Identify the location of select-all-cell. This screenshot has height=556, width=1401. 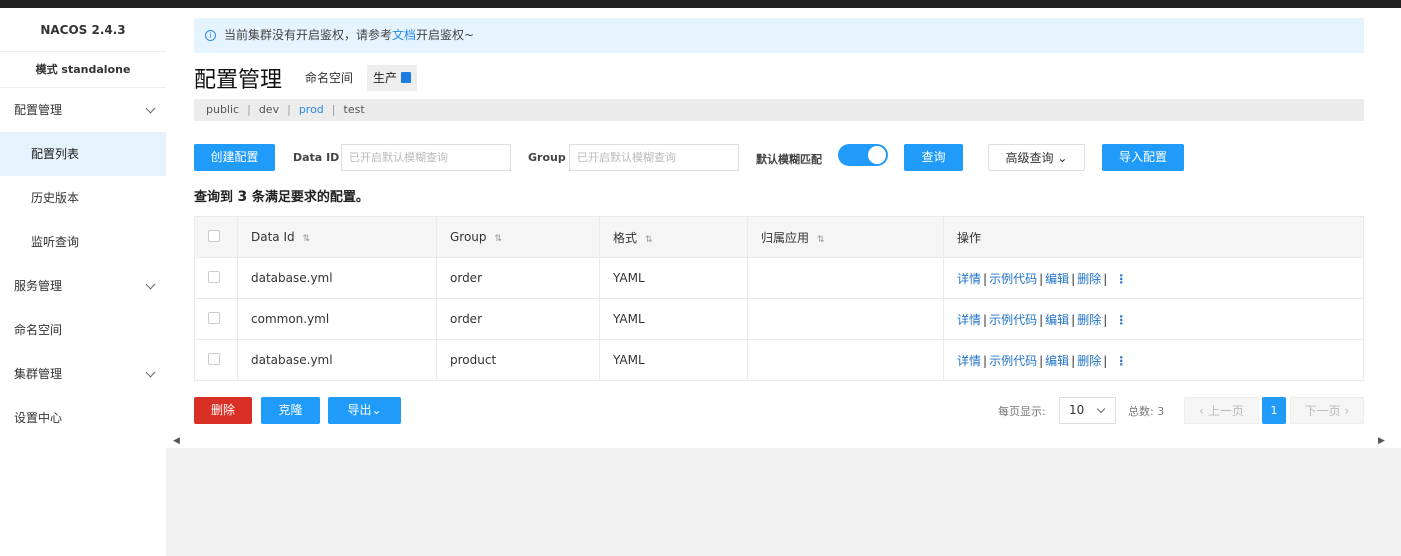
(216, 237).